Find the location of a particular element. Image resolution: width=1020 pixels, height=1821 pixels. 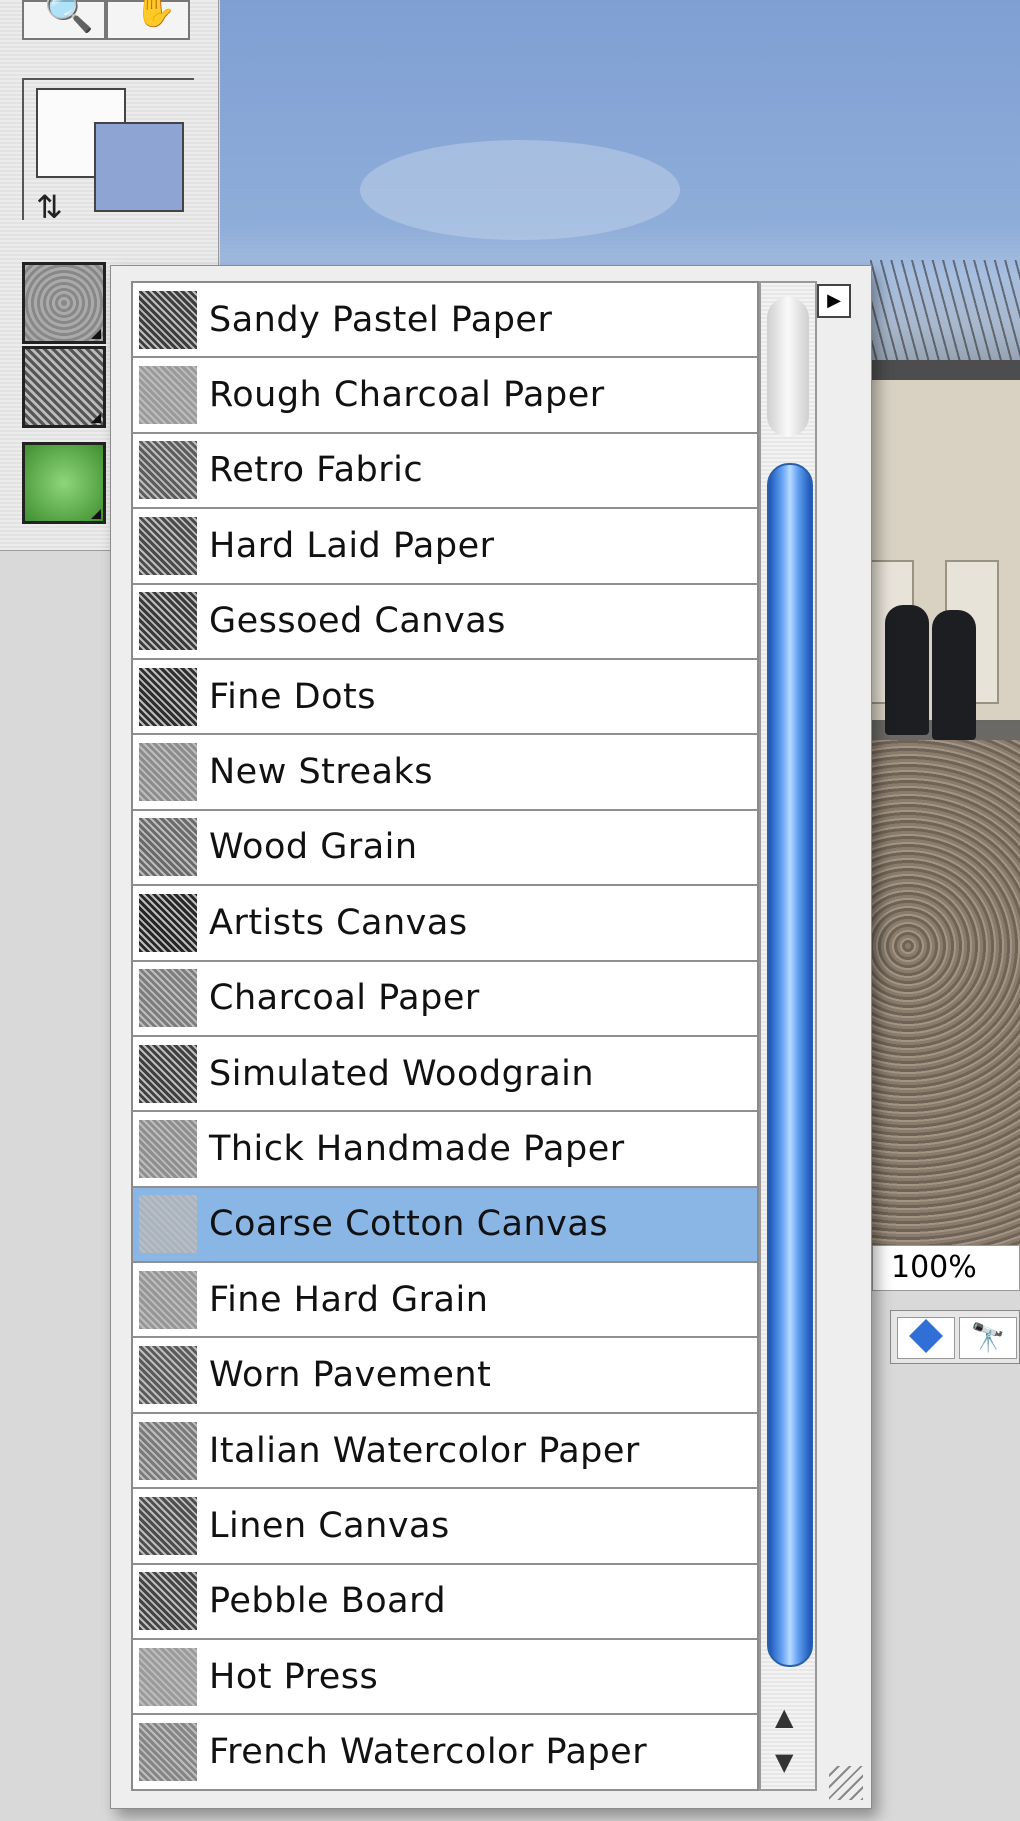

trees is located at coordinates (945, 315).